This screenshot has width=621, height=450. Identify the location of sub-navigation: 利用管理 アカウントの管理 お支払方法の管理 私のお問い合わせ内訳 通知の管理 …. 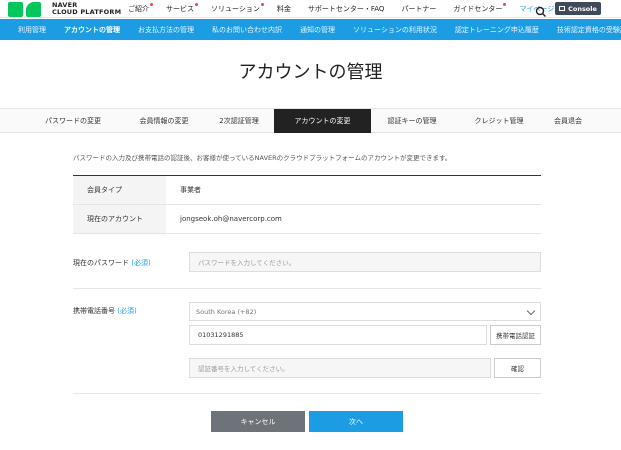
(310, 29).